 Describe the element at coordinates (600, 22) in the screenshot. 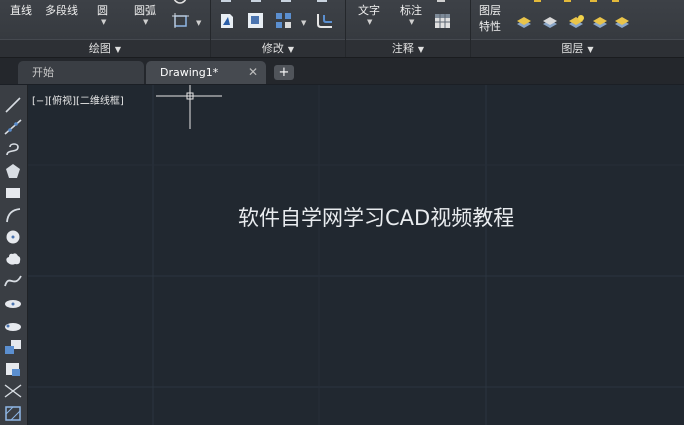

I see `layer-unlock-icon` at that location.